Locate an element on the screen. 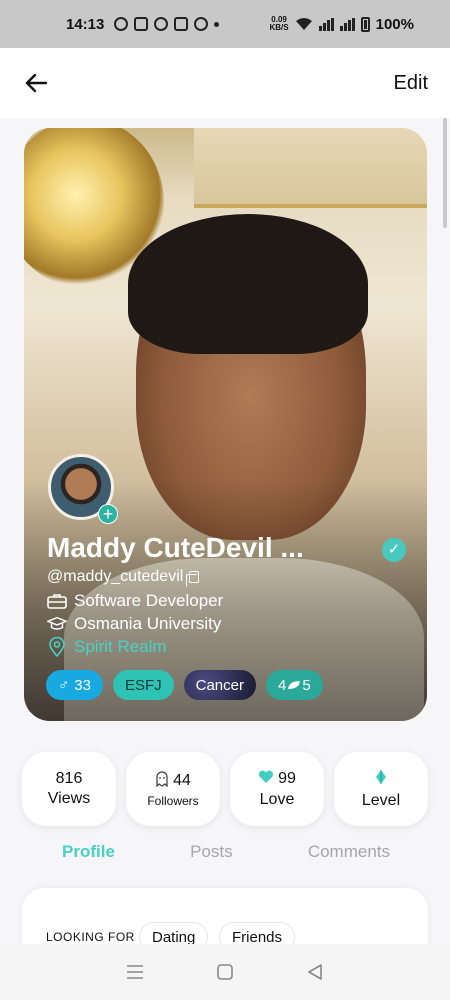 Image resolution: width=450 pixels, height=1000 pixels. back-triangle-icon is located at coordinates (315, 972).